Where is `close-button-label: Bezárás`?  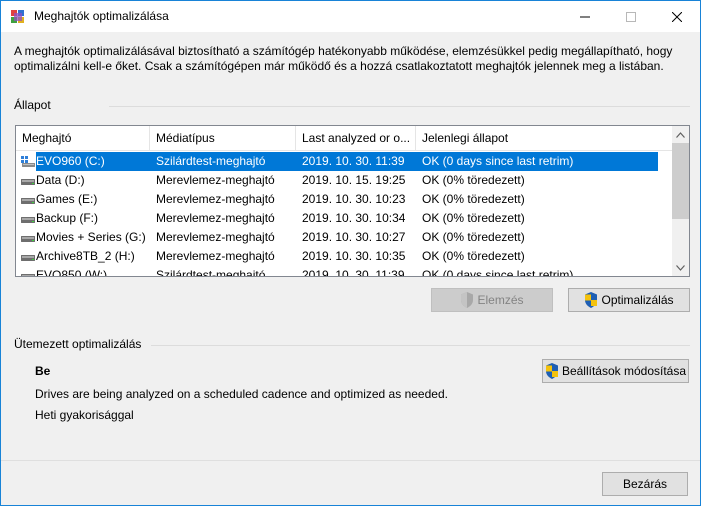
close-button-label: Bezárás is located at coordinates (645, 484).